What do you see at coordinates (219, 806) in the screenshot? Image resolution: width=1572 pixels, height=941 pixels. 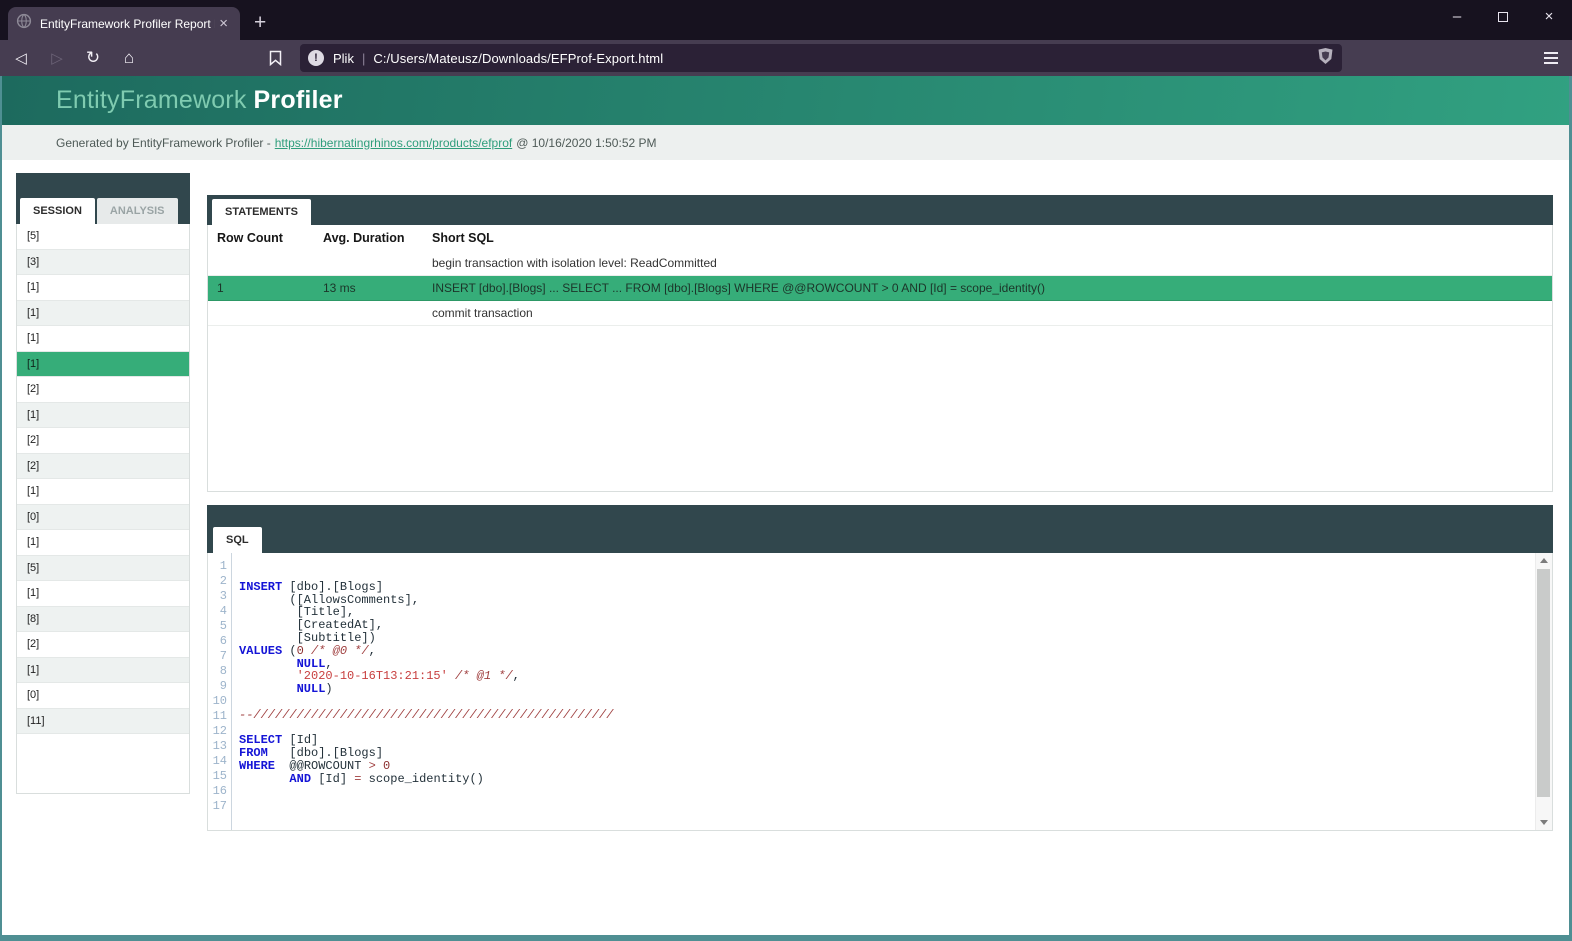 I see `line-number: 17` at bounding box center [219, 806].